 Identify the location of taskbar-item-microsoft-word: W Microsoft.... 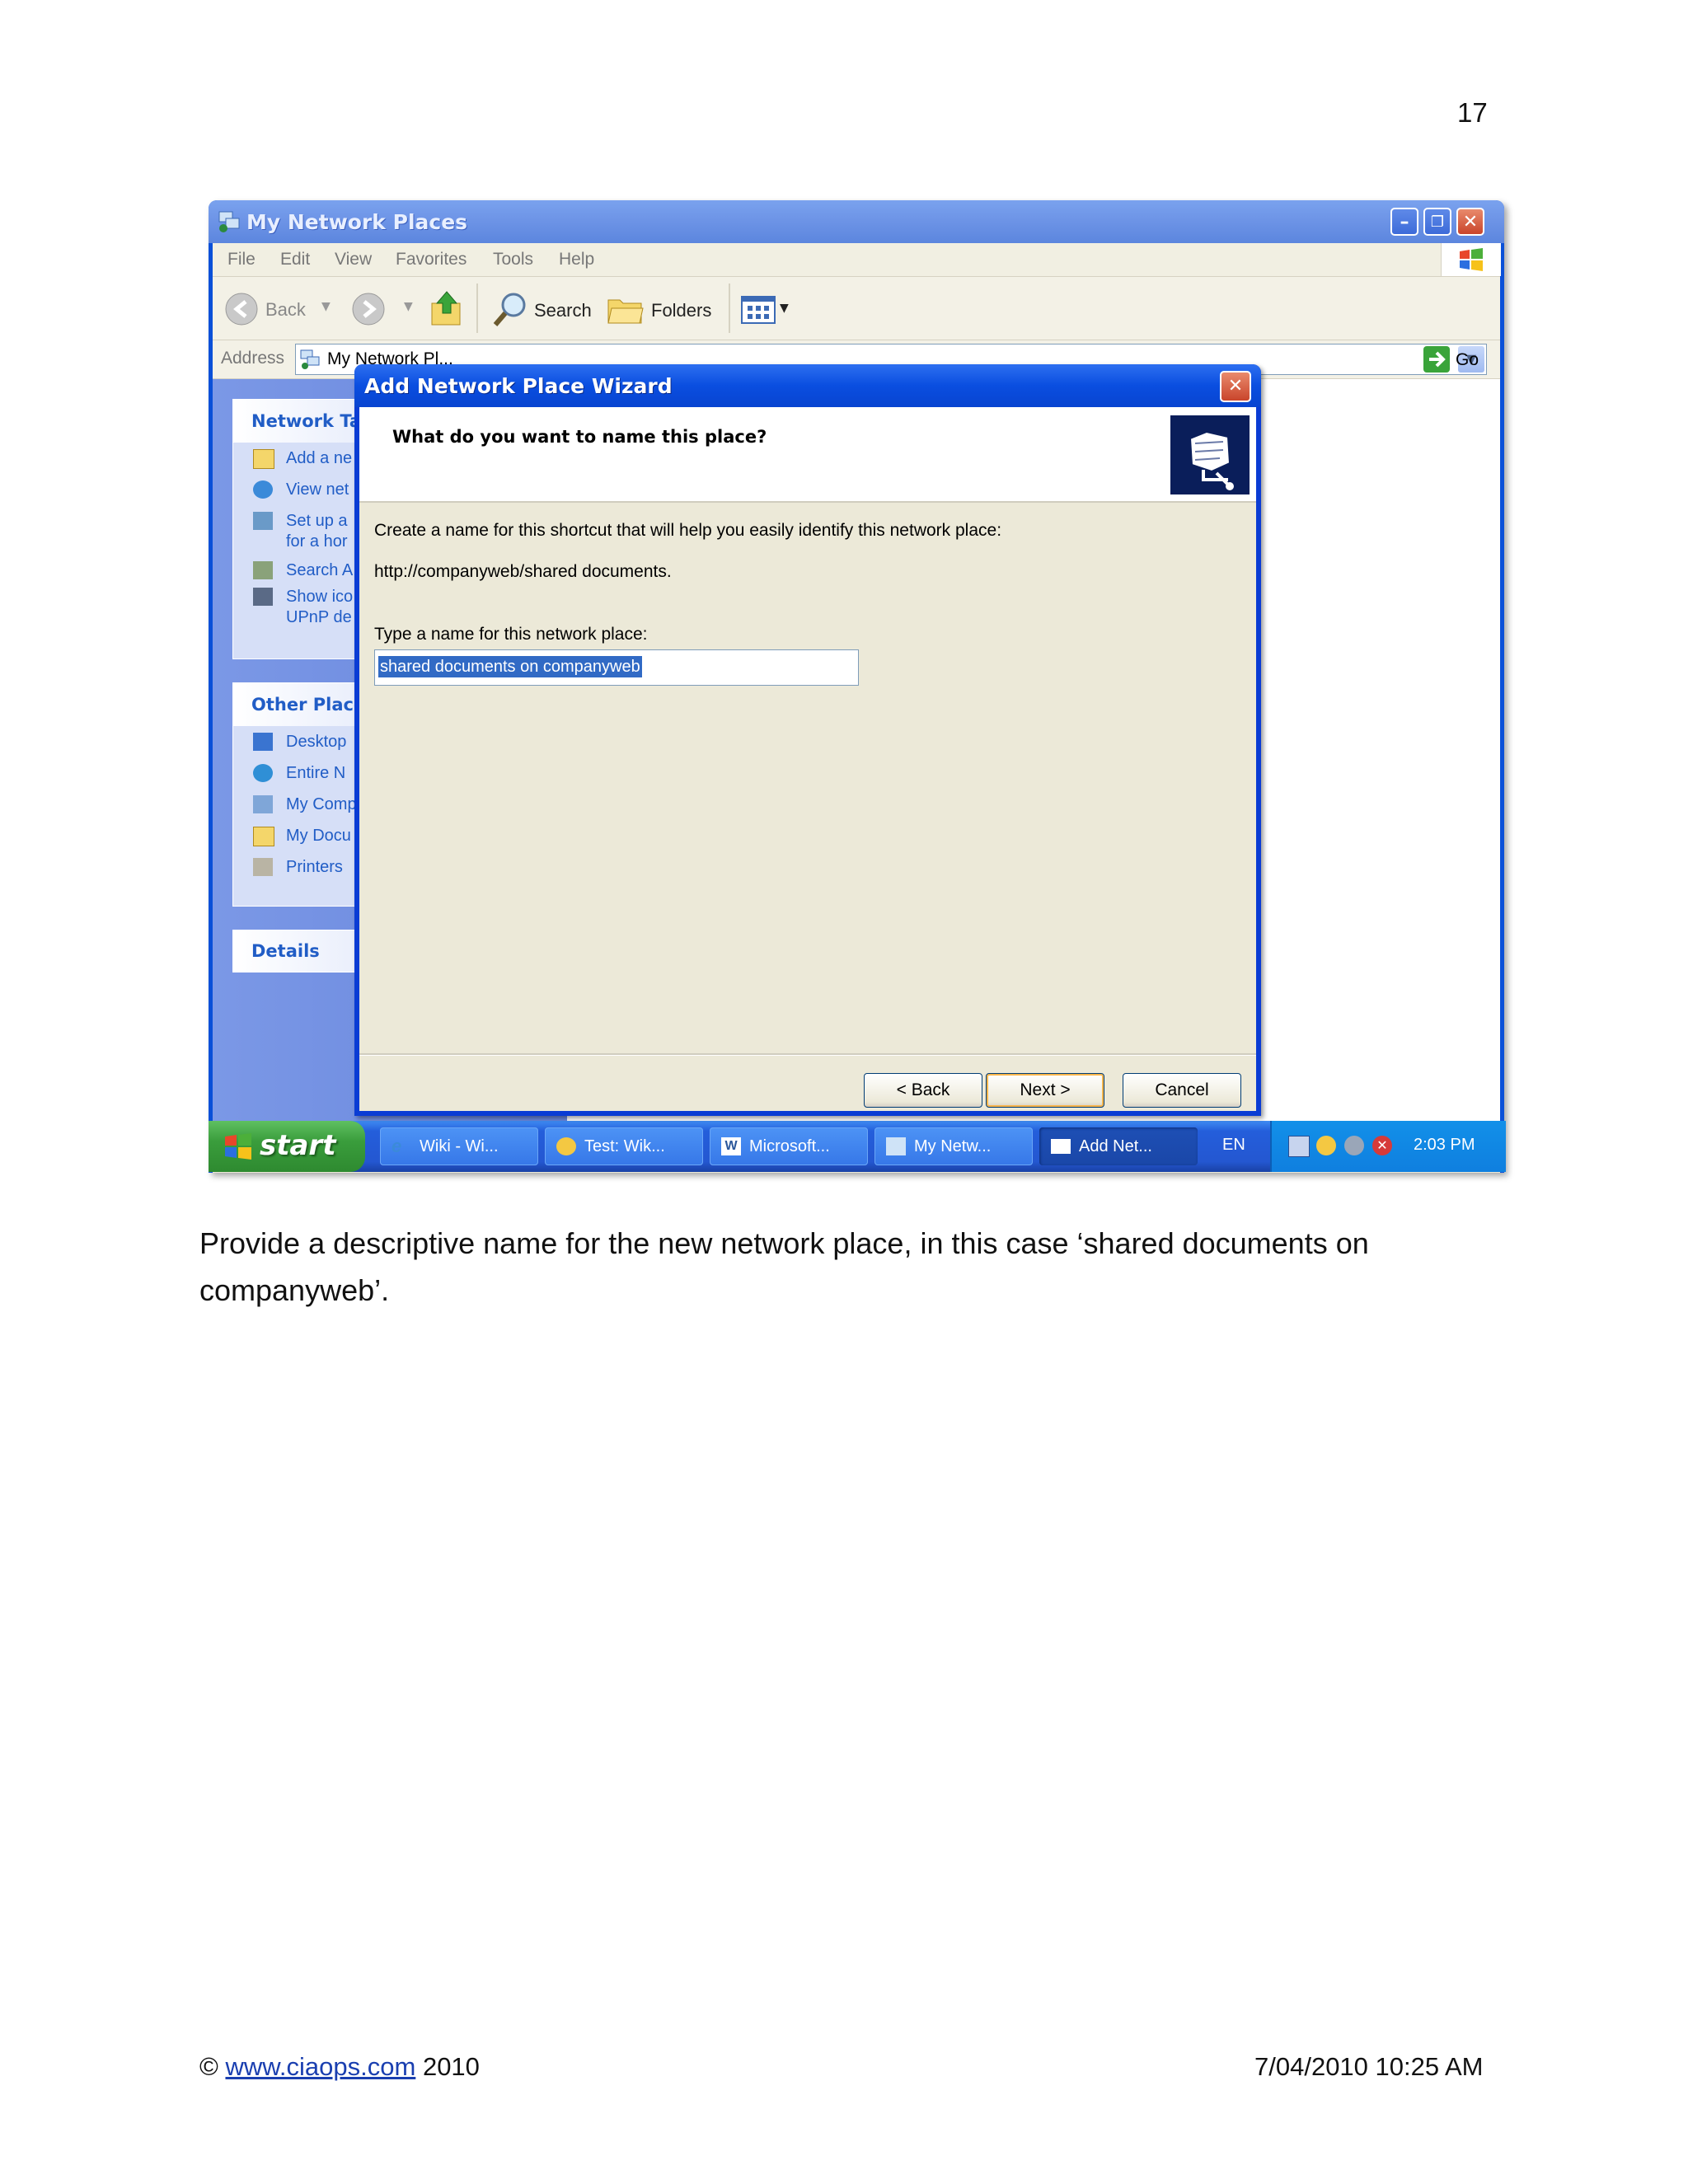
(789, 1146).